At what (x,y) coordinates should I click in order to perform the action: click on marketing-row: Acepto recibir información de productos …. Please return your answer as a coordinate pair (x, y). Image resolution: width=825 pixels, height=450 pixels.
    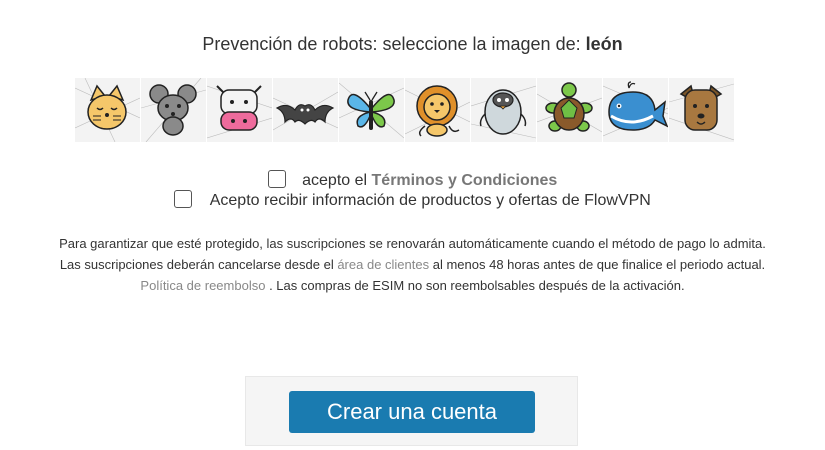
    Looking at the image, I should click on (412, 200).